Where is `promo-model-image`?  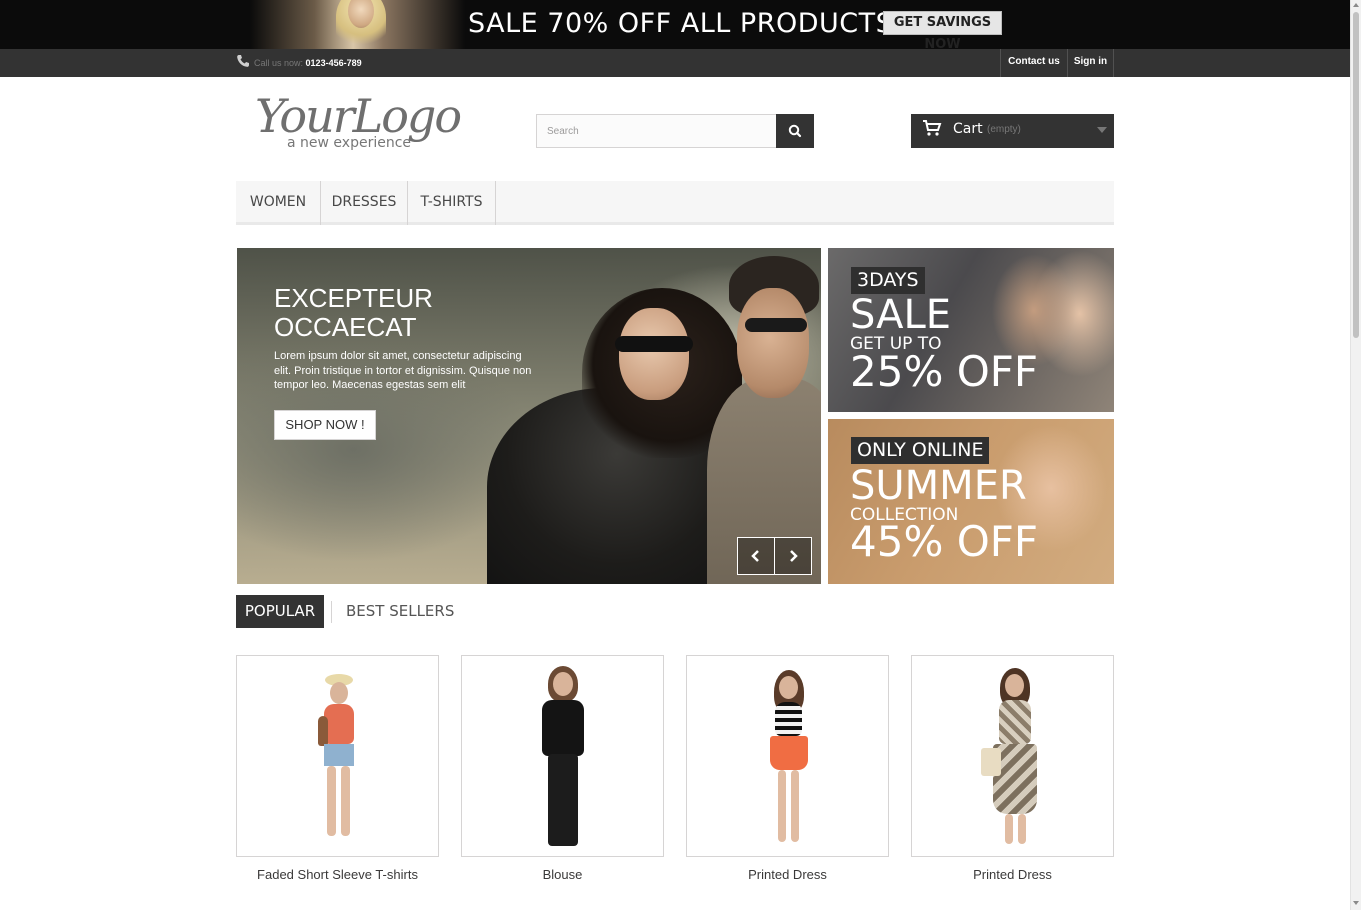
promo-model-image is located at coordinates (357, 24).